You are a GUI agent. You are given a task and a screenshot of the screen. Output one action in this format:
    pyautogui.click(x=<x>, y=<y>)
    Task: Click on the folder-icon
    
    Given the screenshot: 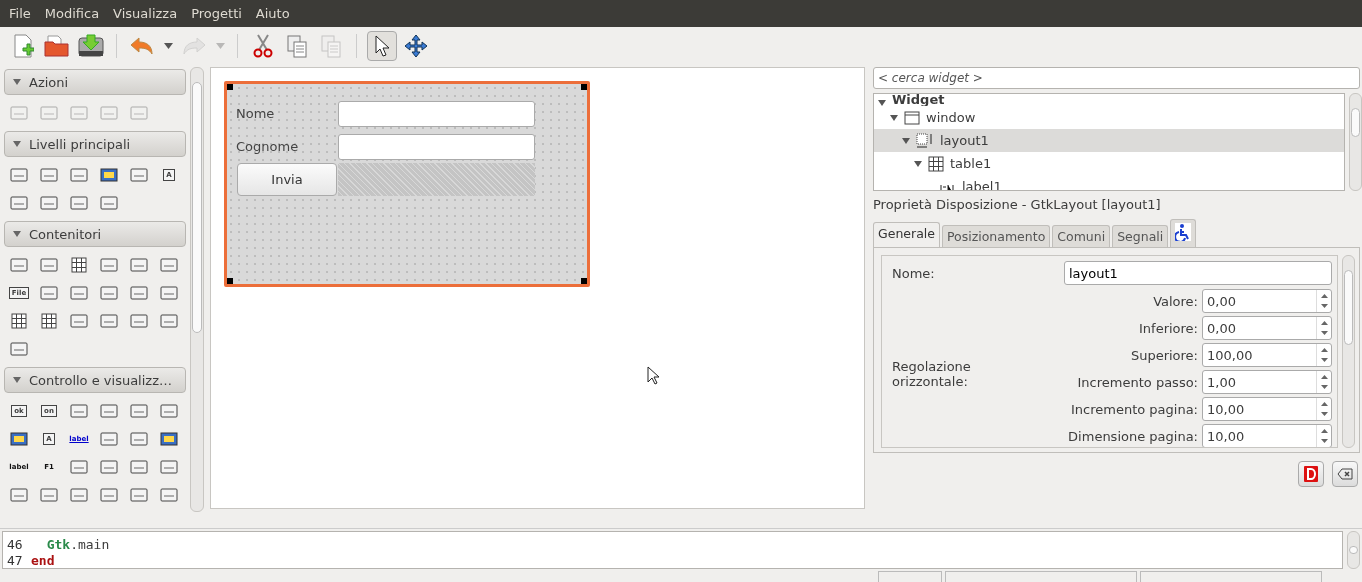 What is the action you would take?
    pyautogui.click(x=57, y=45)
    